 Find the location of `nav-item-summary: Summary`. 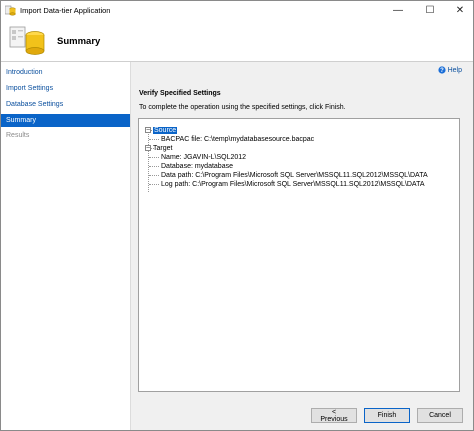

nav-item-summary: Summary is located at coordinates (65, 120).